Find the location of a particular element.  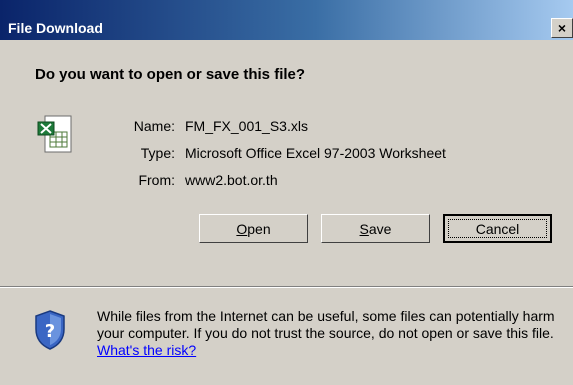

excel-file-icon is located at coordinates (54, 134).